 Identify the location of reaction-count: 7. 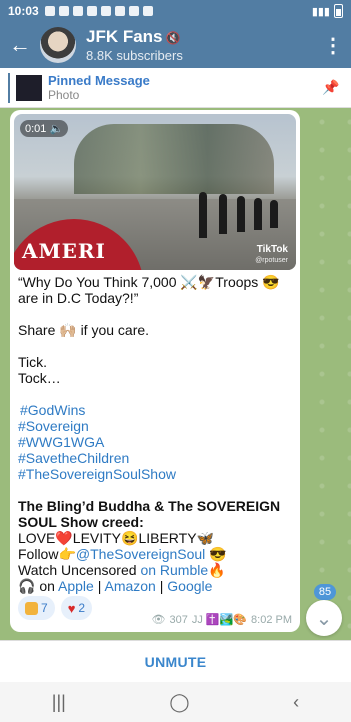
(44, 608).